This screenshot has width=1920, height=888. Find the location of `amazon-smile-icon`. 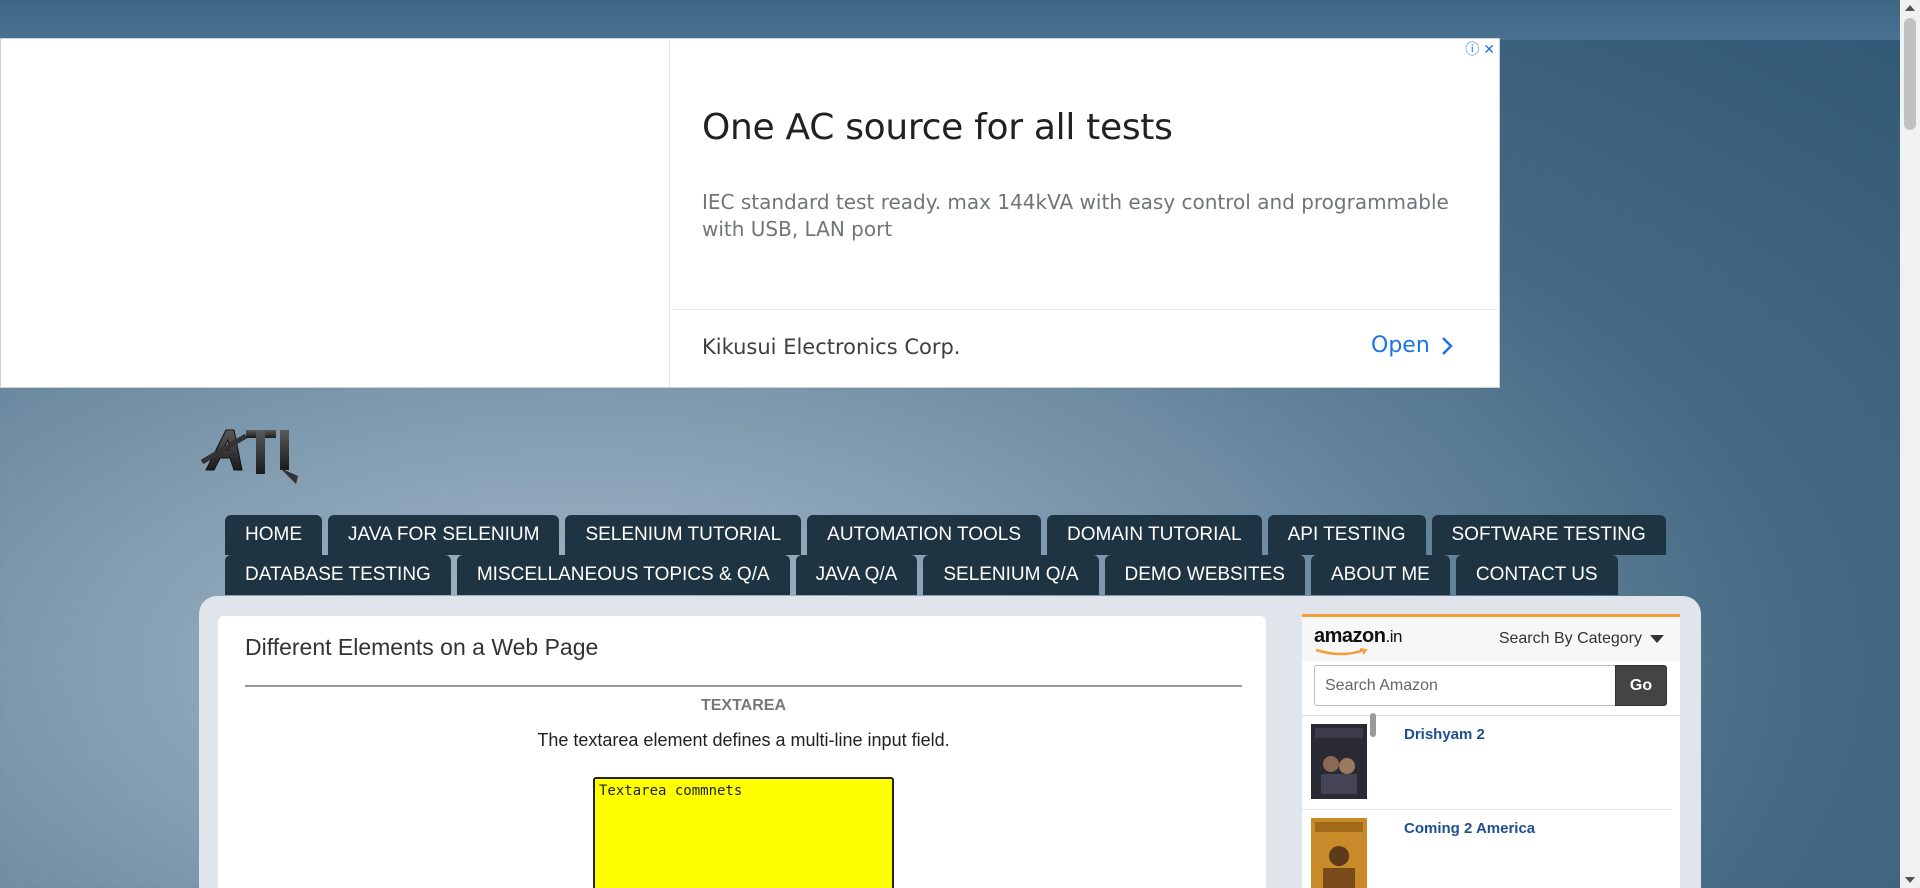

amazon-smile-icon is located at coordinates (1341, 652).